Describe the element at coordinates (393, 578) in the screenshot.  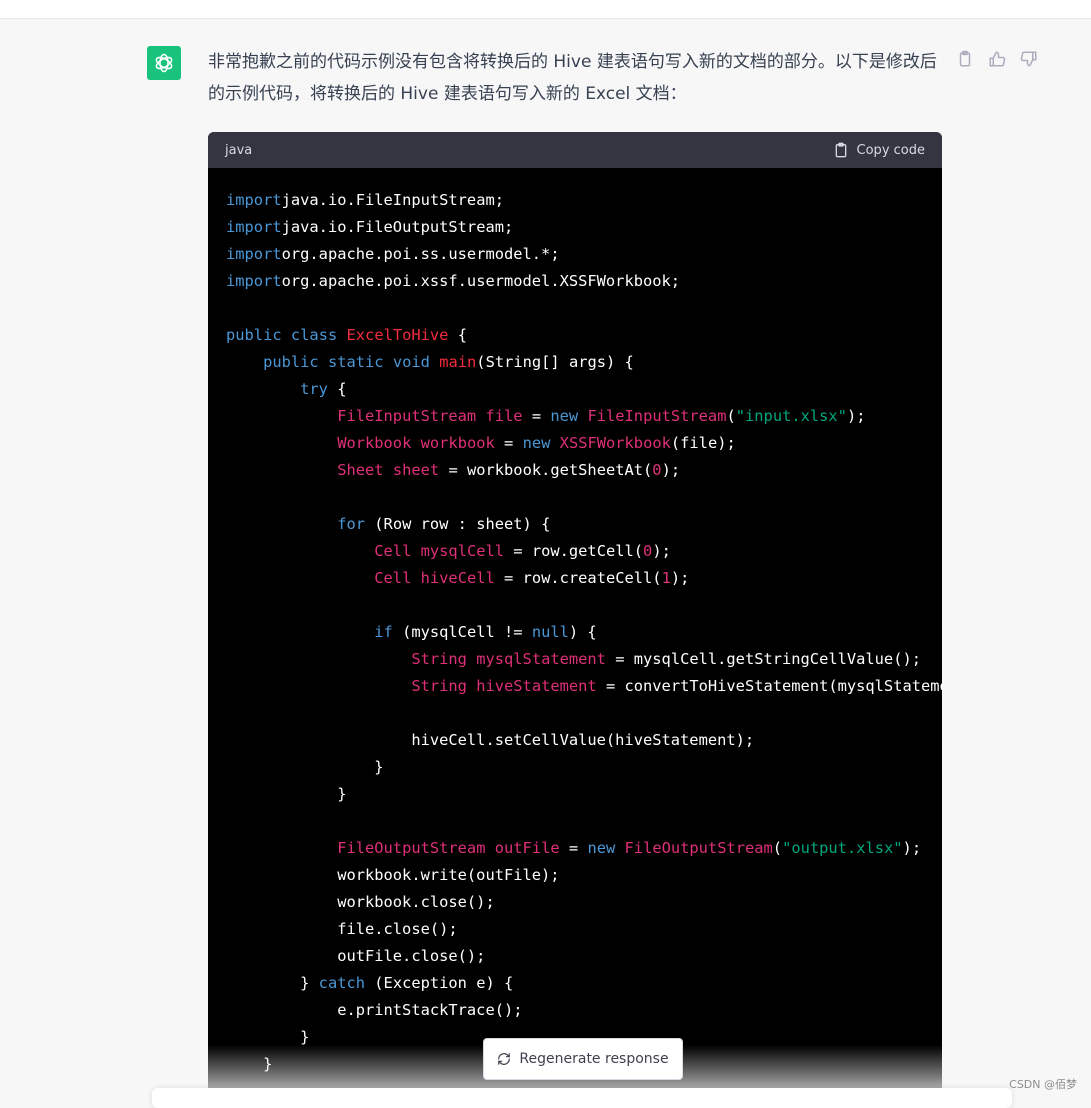
I see `code-token: Cell` at that location.